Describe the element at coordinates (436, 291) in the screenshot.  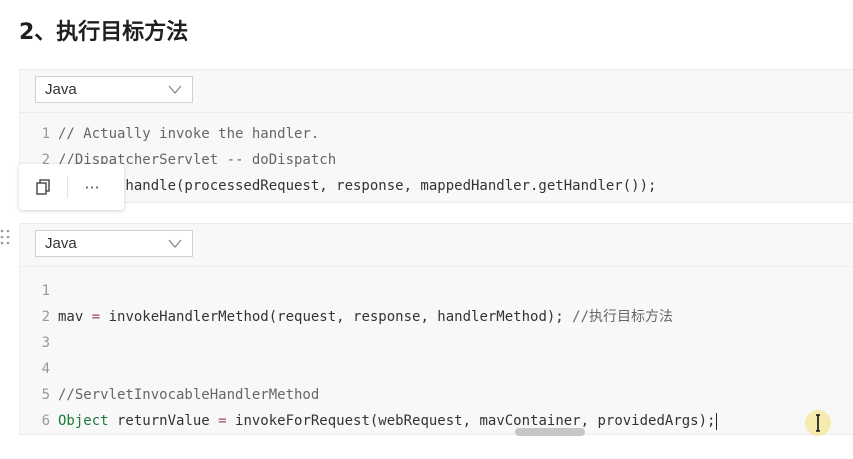
I see `code-line: 1` at that location.